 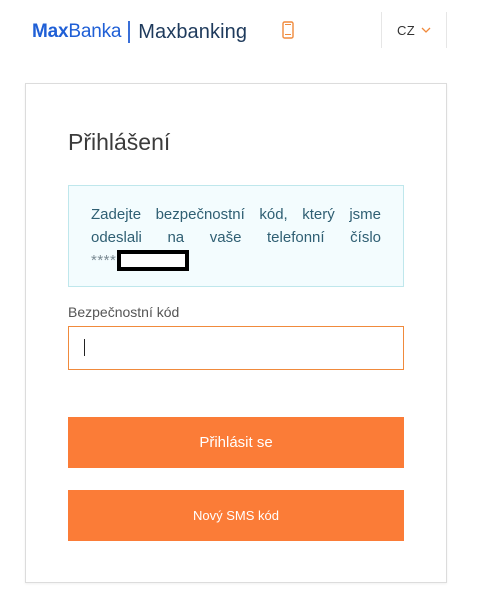 What do you see at coordinates (236, 442) in the screenshot?
I see `login-button: Přihlásit se` at bounding box center [236, 442].